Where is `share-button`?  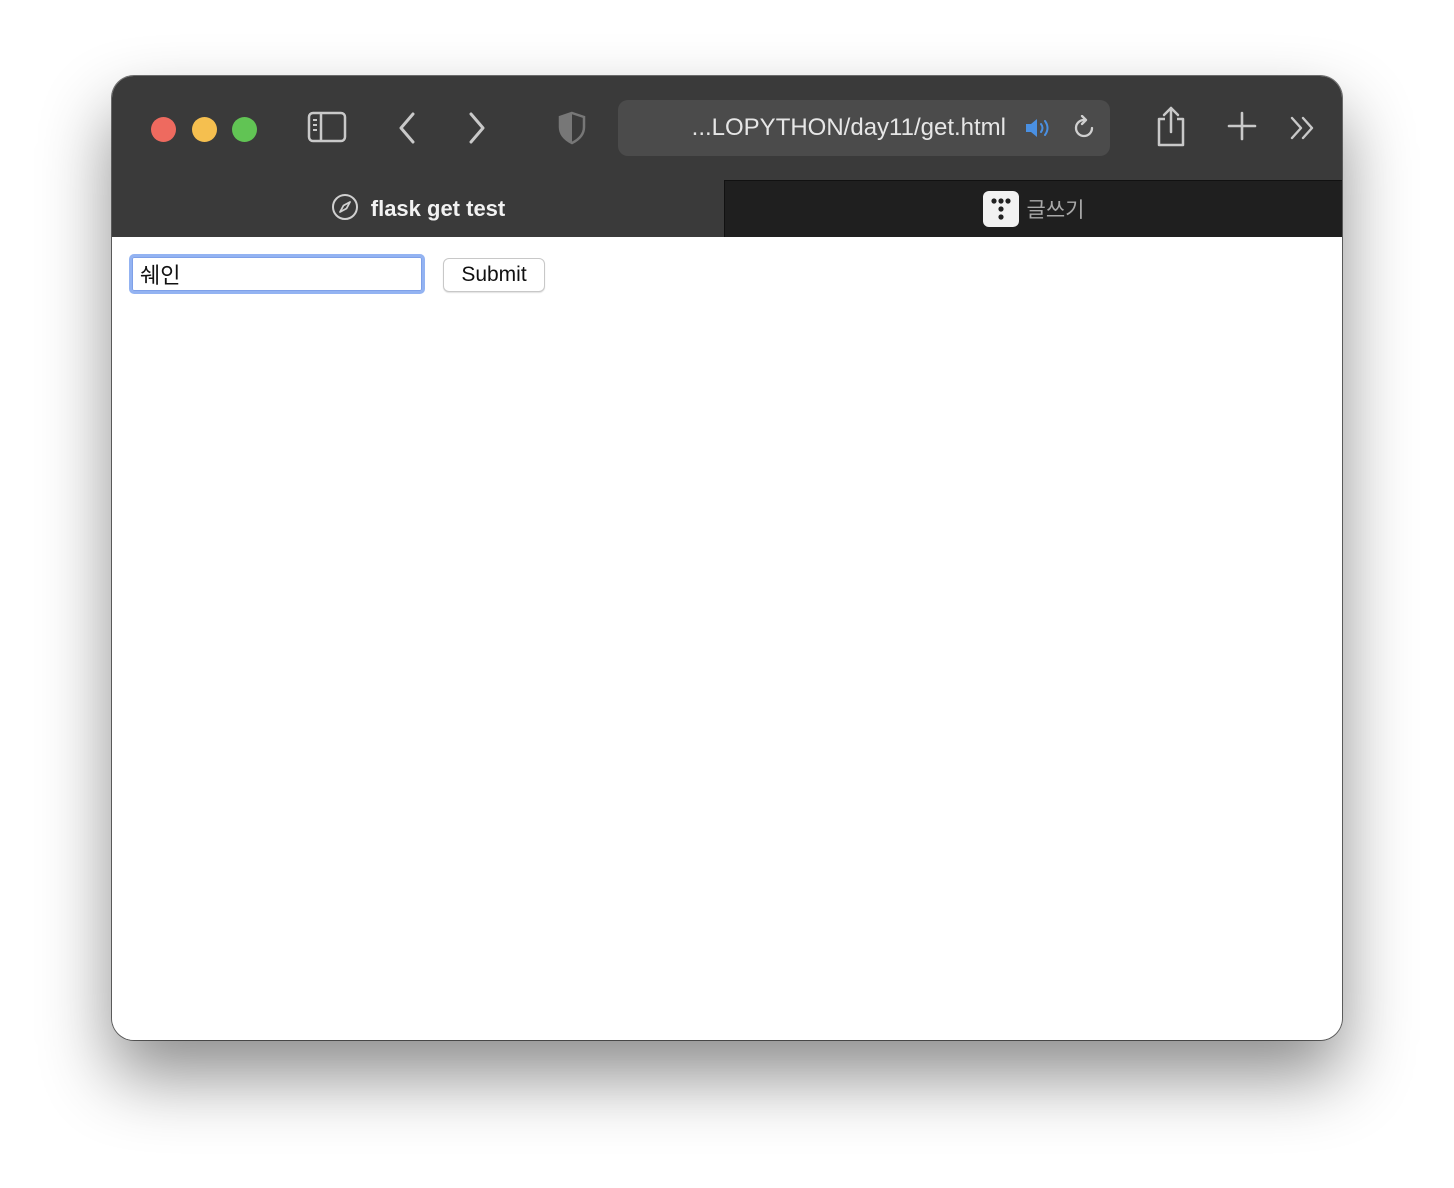
share-button is located at coordinates (1171, 126).